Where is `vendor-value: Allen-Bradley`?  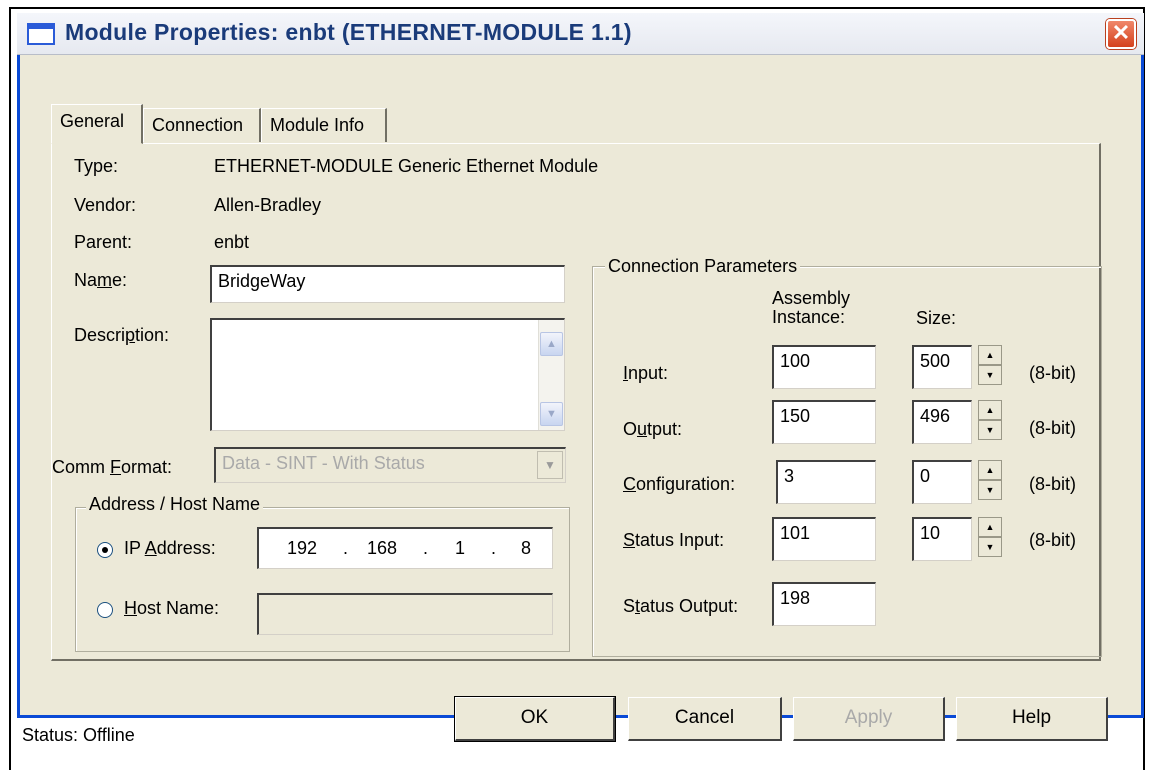 vendor-value: Allen-Bradley is located at coordinates (268, 205).